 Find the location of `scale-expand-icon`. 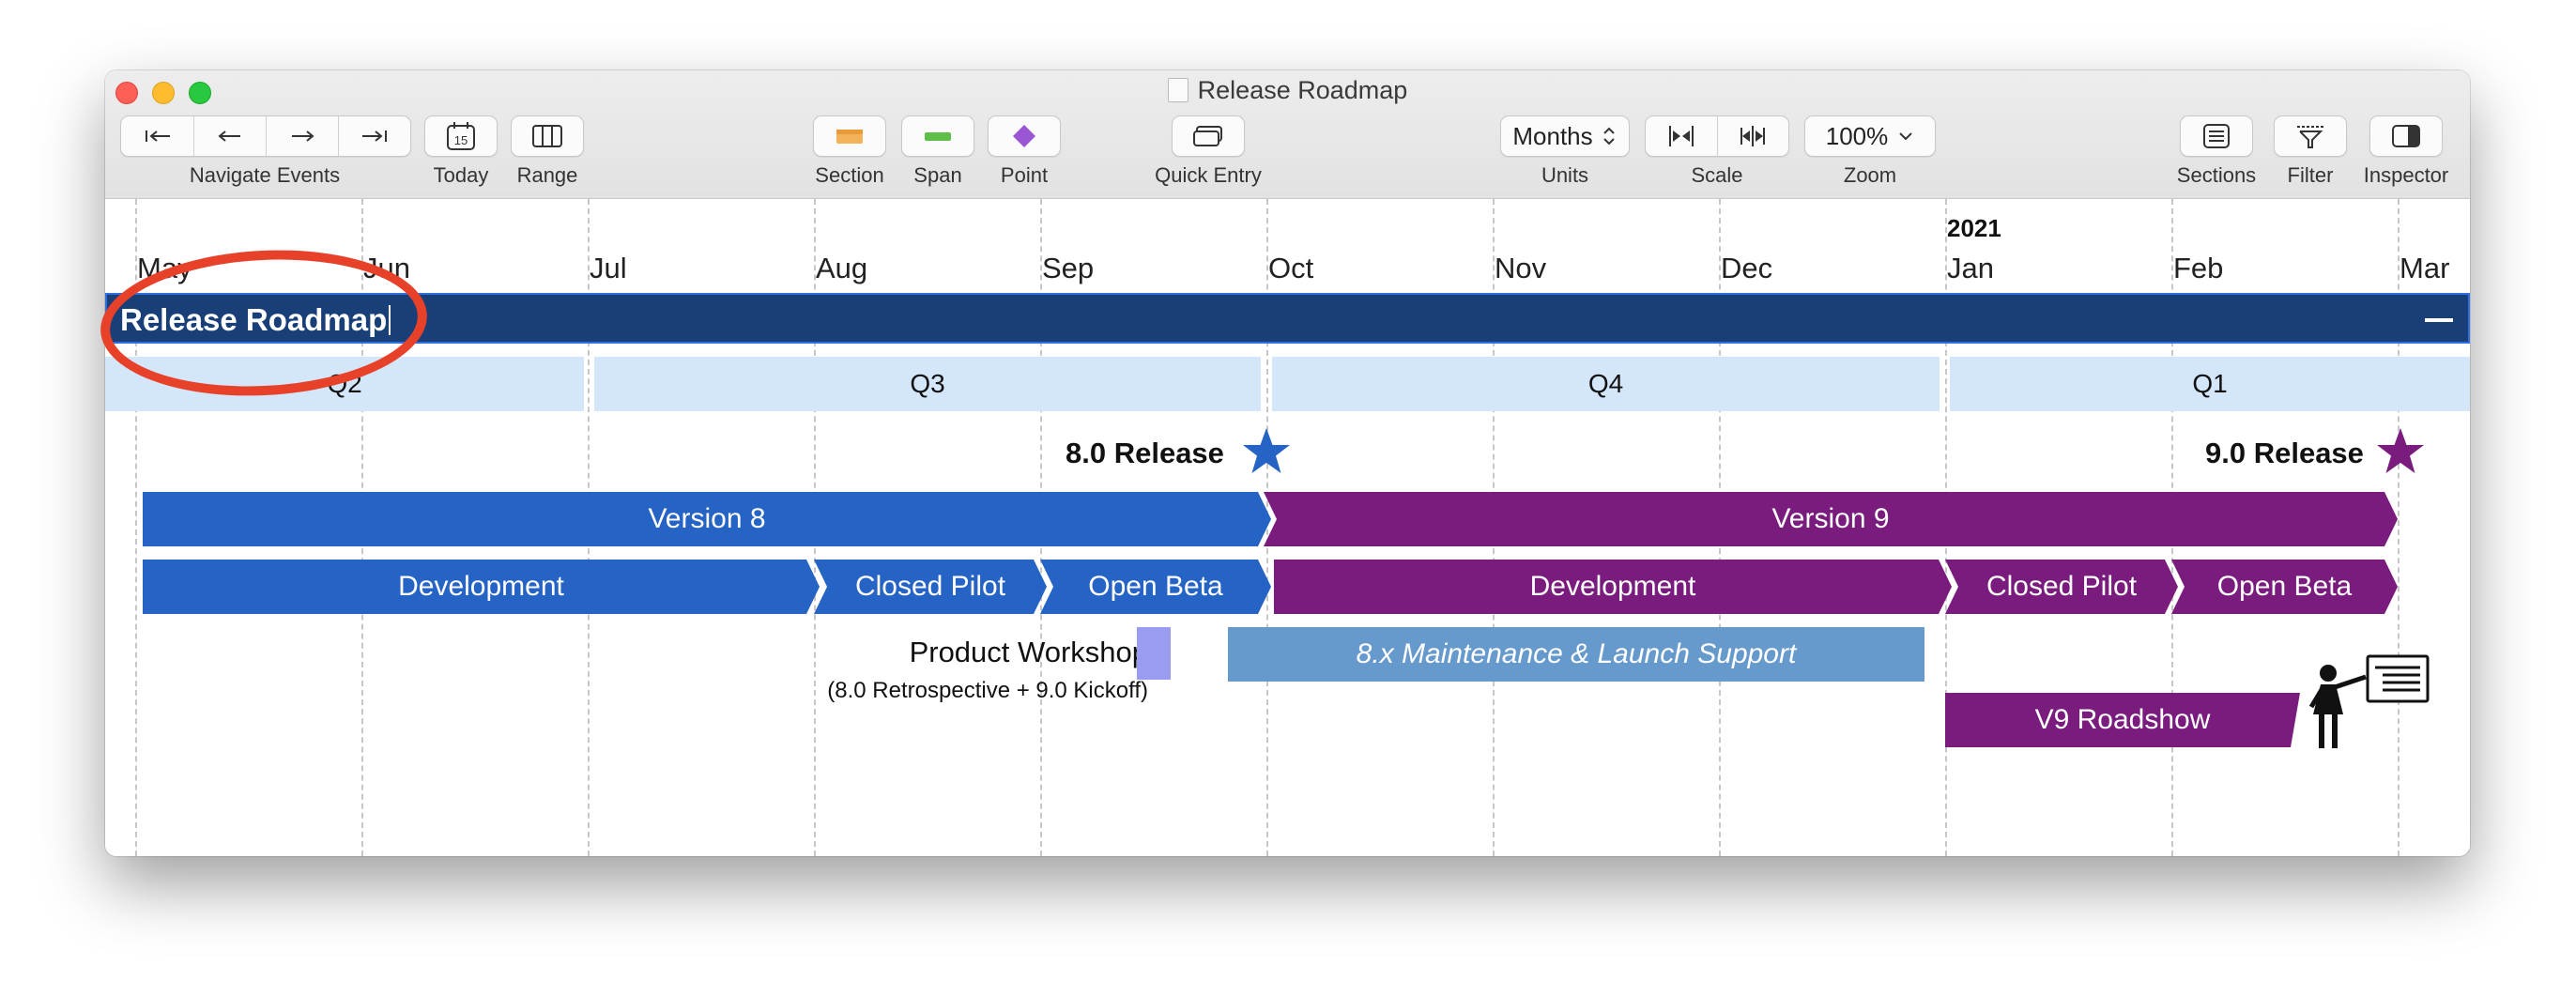

scale-expand-icon is located at coordinates (1753, 136).